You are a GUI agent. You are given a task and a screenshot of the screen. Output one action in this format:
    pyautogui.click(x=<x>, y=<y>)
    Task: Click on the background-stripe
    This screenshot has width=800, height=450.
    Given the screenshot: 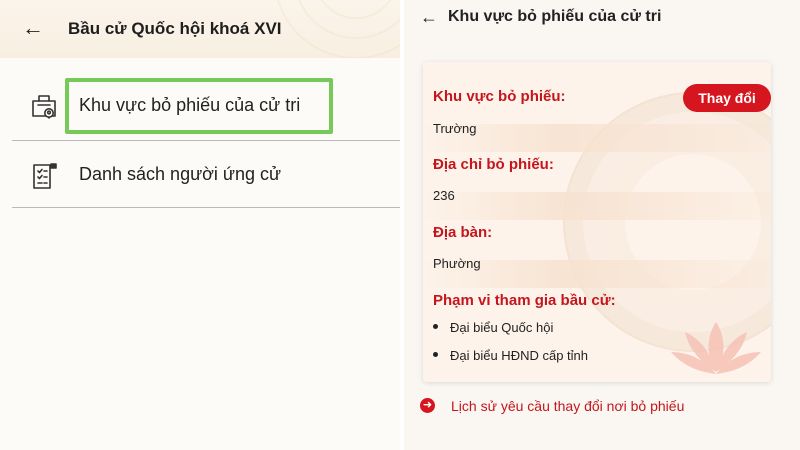 What is the action you would take?
    pyautogui.click(x=597, y=206)
    